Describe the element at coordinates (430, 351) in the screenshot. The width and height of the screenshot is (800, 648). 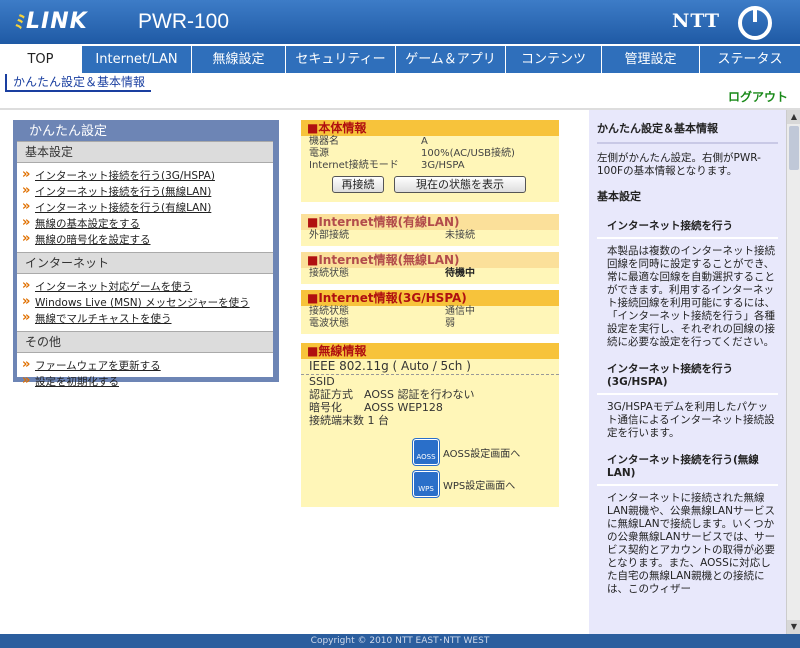
I see `wireless-info-head: ■無線情報` at that location.